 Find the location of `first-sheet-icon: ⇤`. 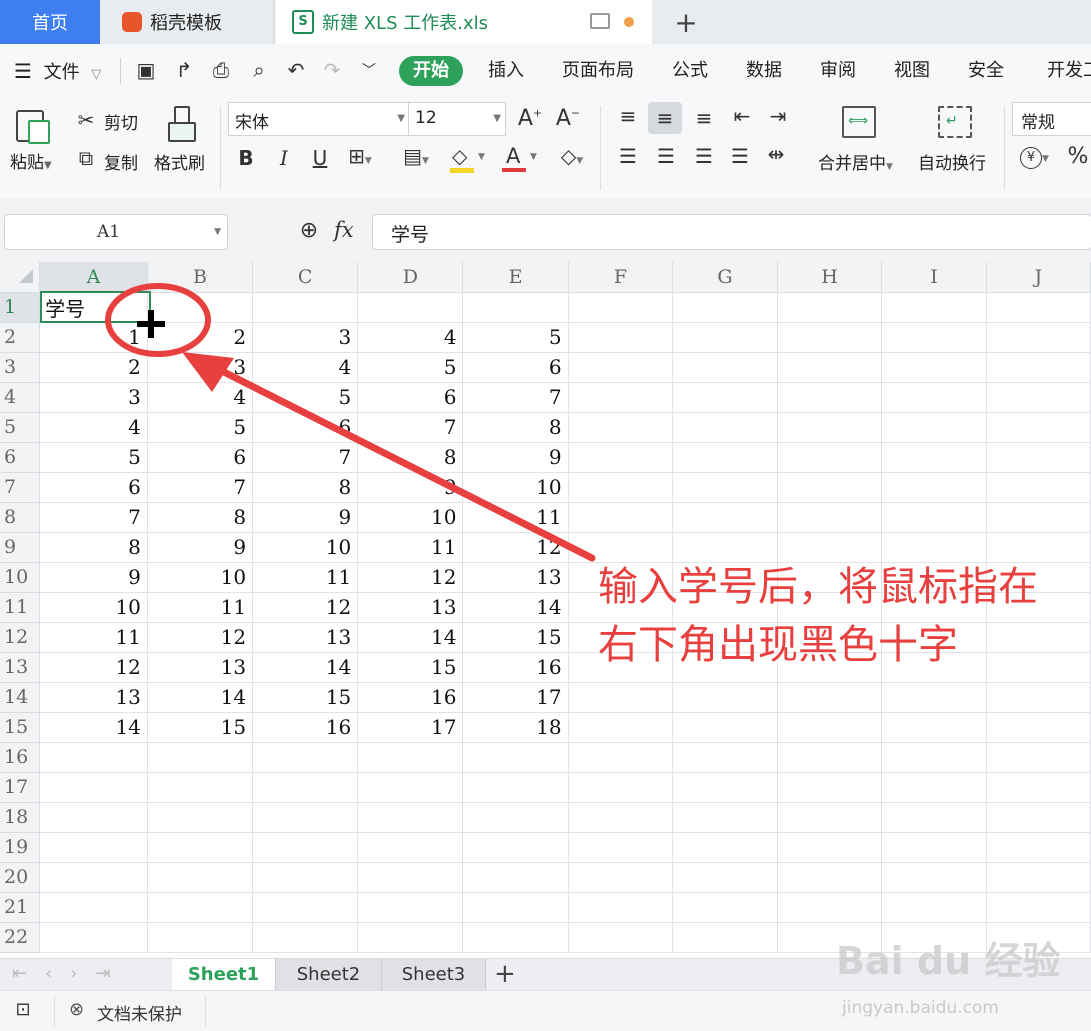

first-sheet-icon: ⇤ is located at coordinates (28, 973).